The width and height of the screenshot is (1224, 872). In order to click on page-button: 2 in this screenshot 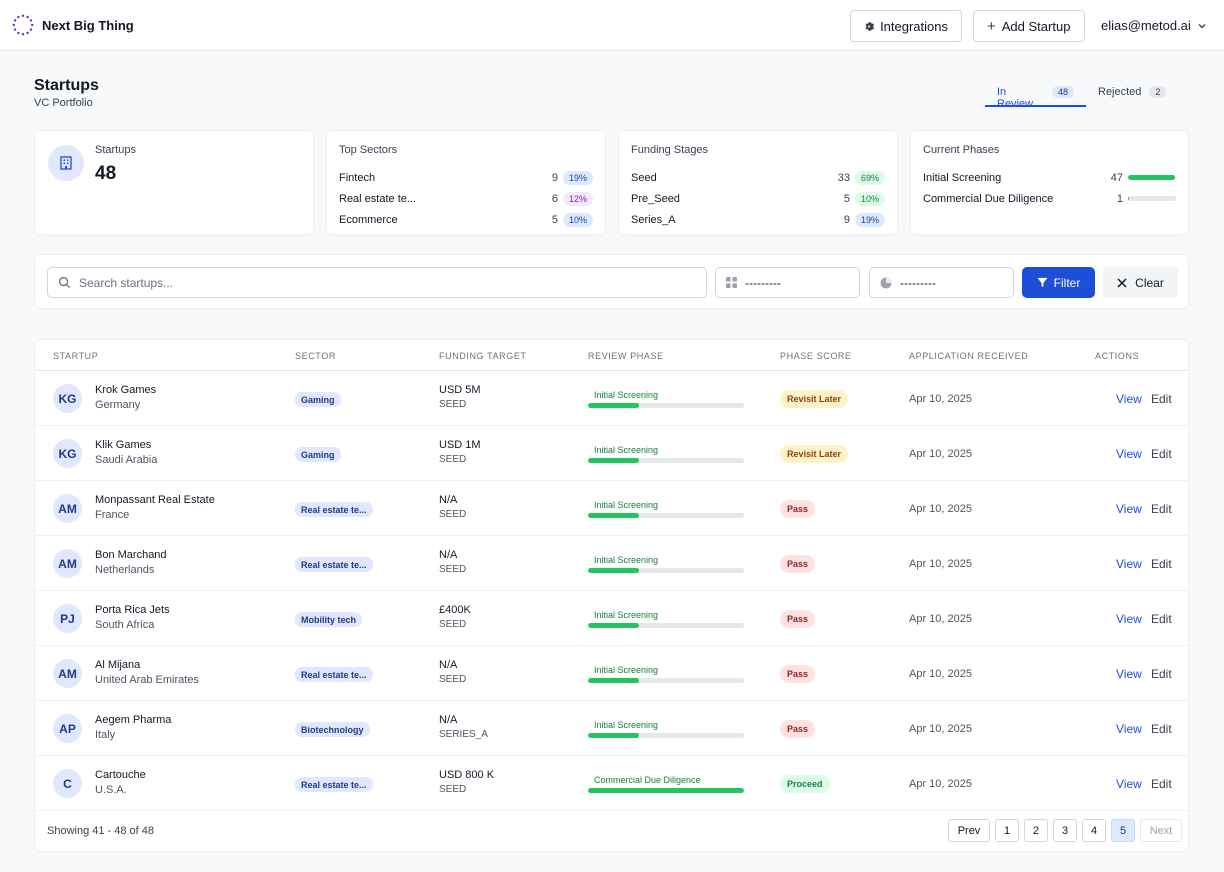, I will do `click(1036, 830)`.